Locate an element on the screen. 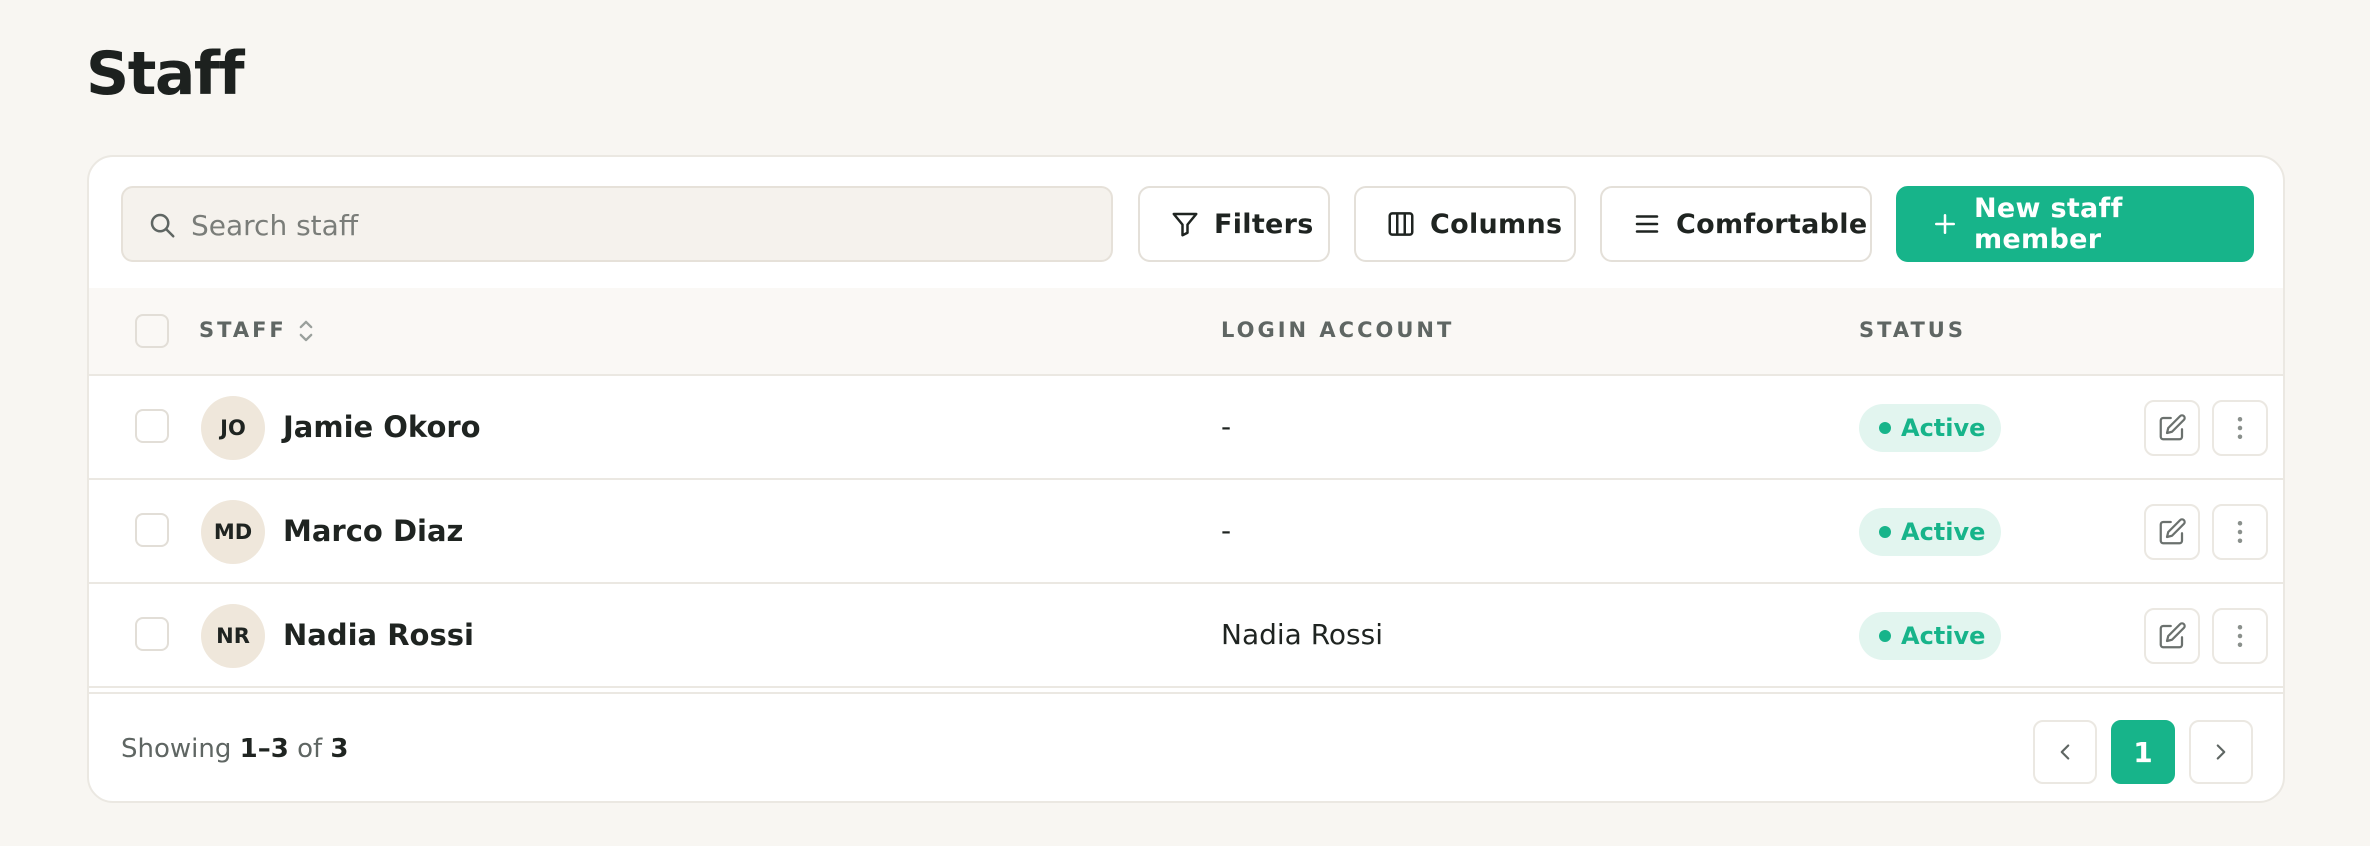  login-account: Nadia Rossi is located at coordinates (1302, 634).